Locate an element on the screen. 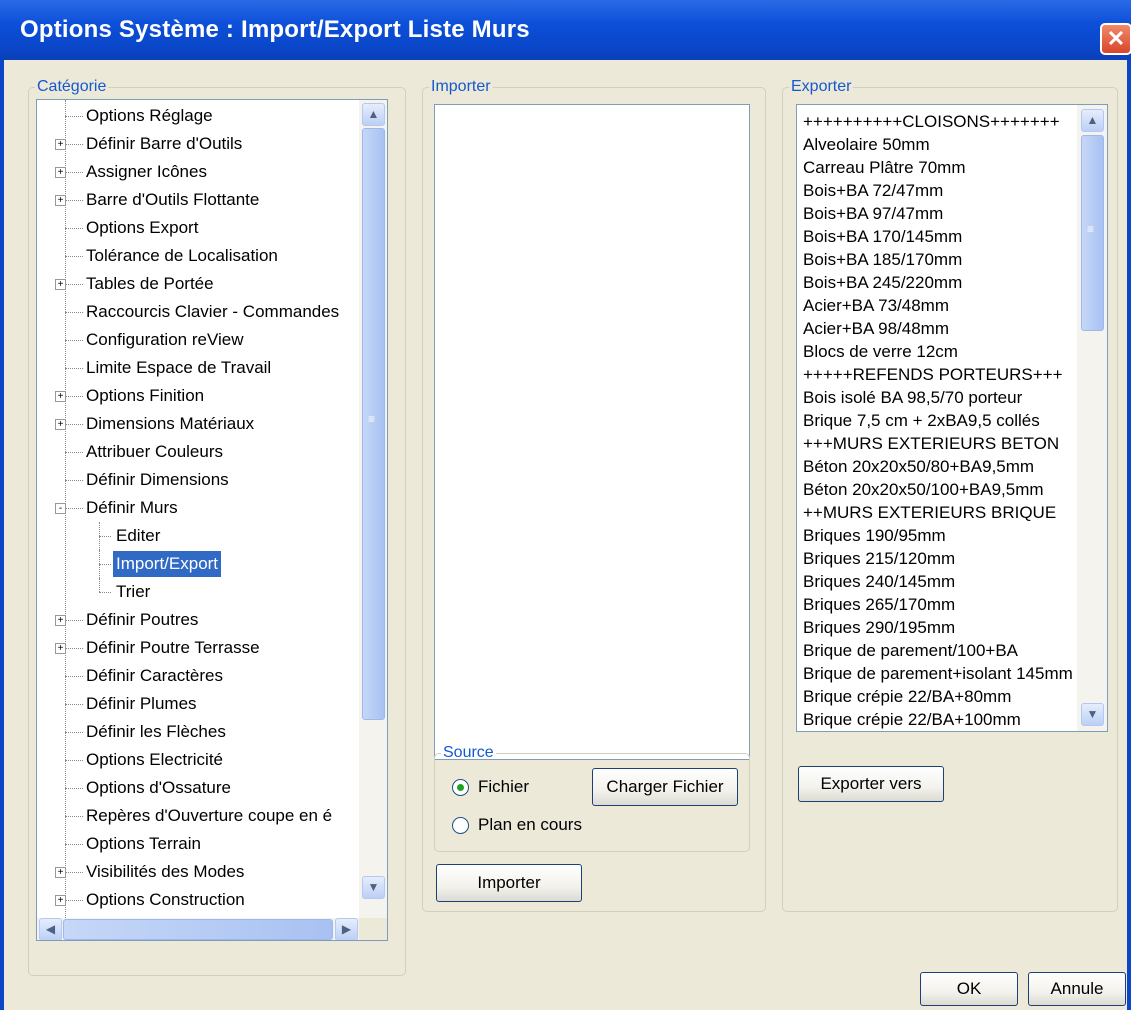 This screenshot has width=1131, height=1010. tree-item: Options Terrain is located at coordinates (198, 844).